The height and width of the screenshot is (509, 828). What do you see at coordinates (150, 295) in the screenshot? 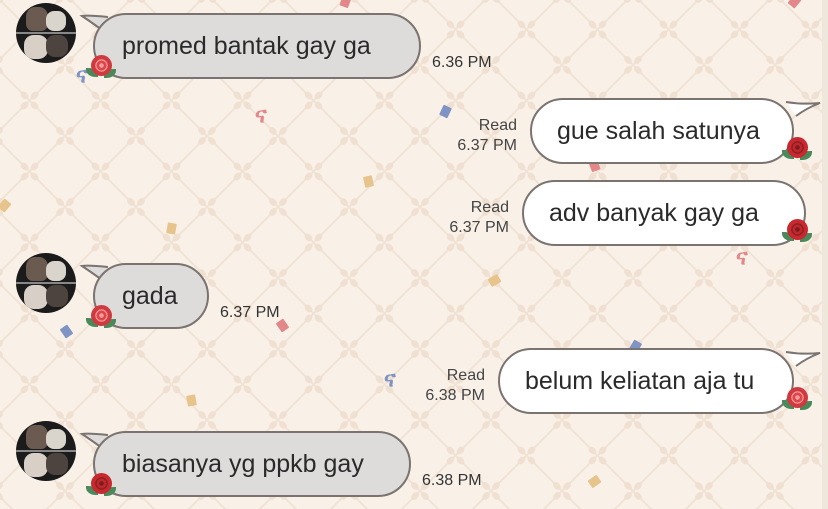
I see `message-text: gada` at bounding box center [150, 295].